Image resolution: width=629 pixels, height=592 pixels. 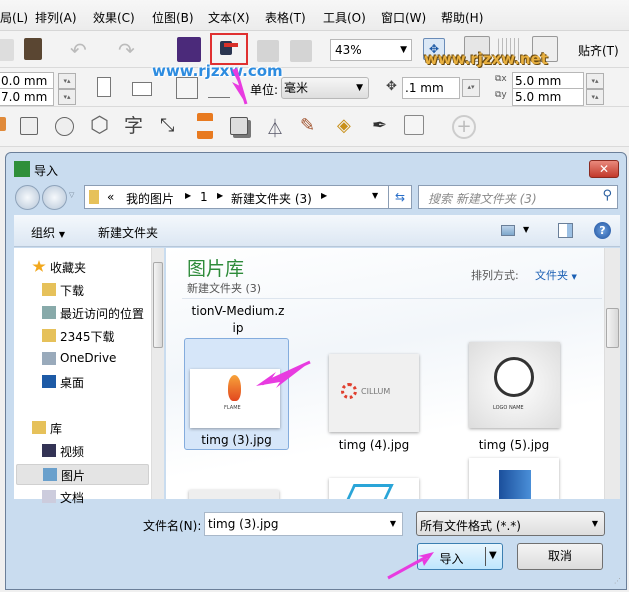 What do you see at coordinates (286, 373) in the screenshot?
I see `arrow-annotation-thumbnail-shaft` at bounding box center [286, 373].